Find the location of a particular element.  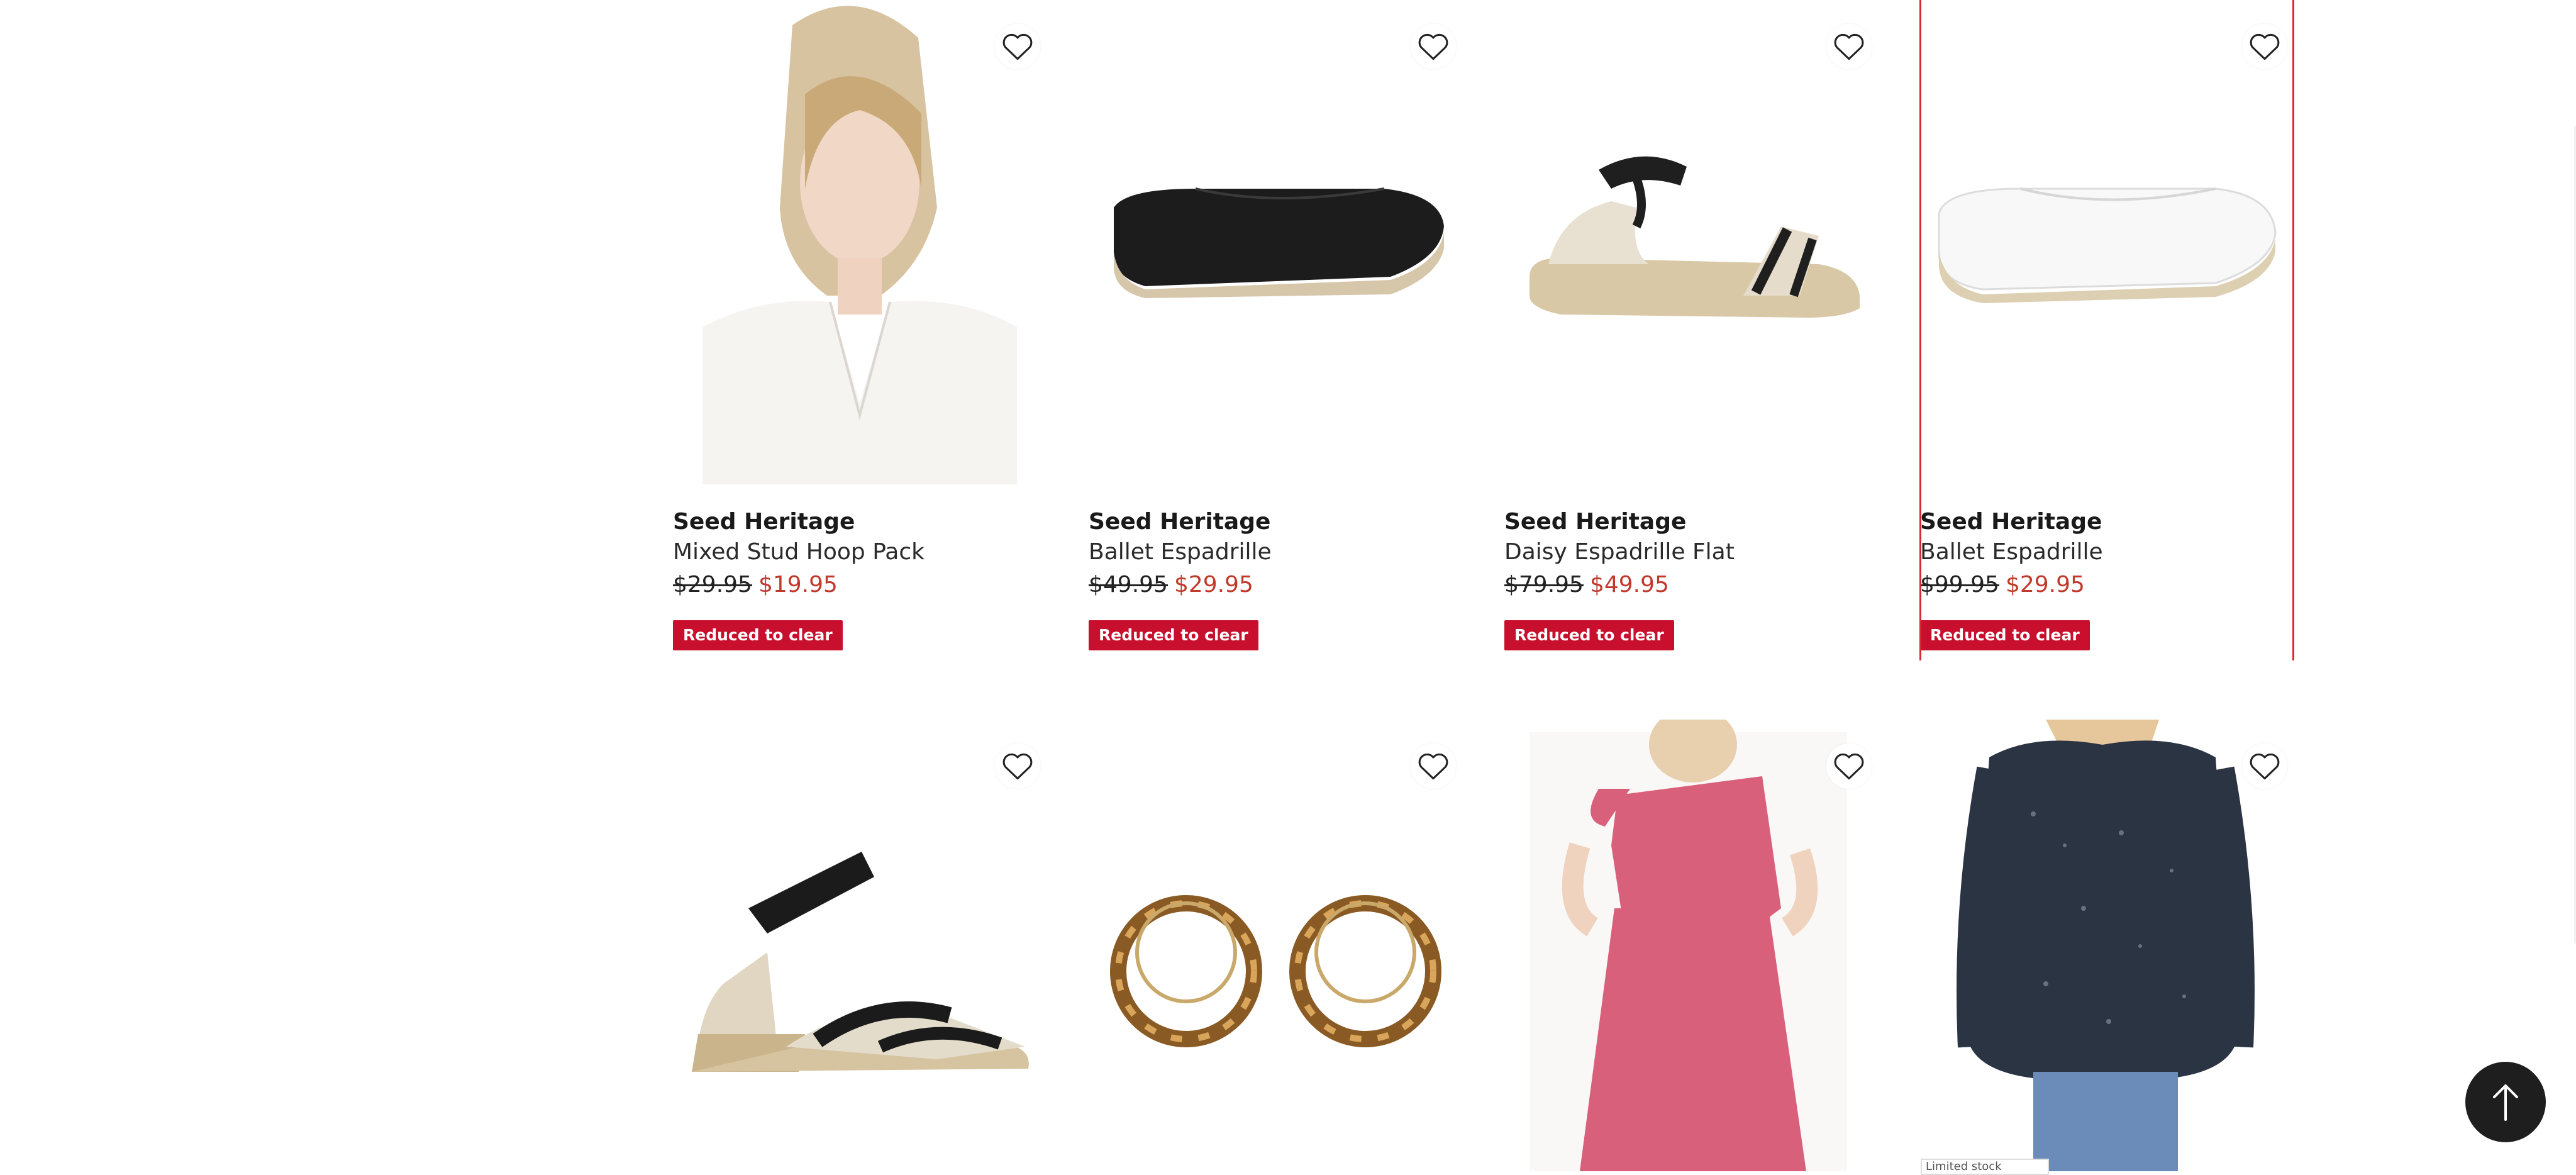

product-prices: $29.95 $19.95 is located at coordinates (755, 585).